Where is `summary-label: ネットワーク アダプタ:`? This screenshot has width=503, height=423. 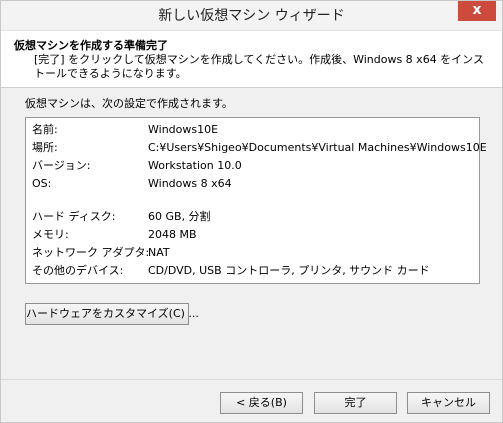 summary-label: ネットワーク アダプタ: is located at coordinates (91, 252).